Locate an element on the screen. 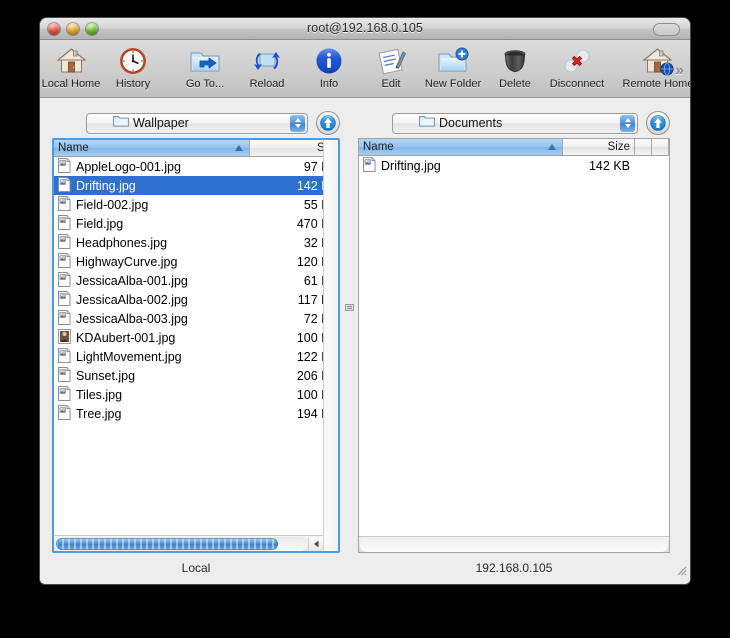  remote-column-header-name: Name is located at coordinates (461, 147).